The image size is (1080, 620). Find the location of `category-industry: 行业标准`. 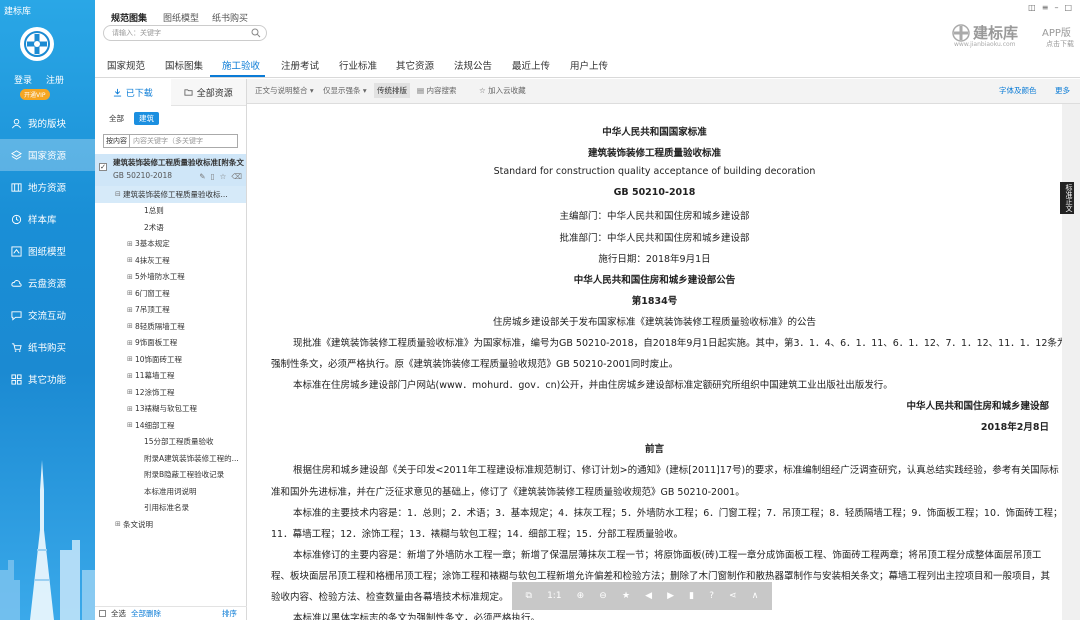

category-industry: 行业标准 is located at coordinates (358, 65).